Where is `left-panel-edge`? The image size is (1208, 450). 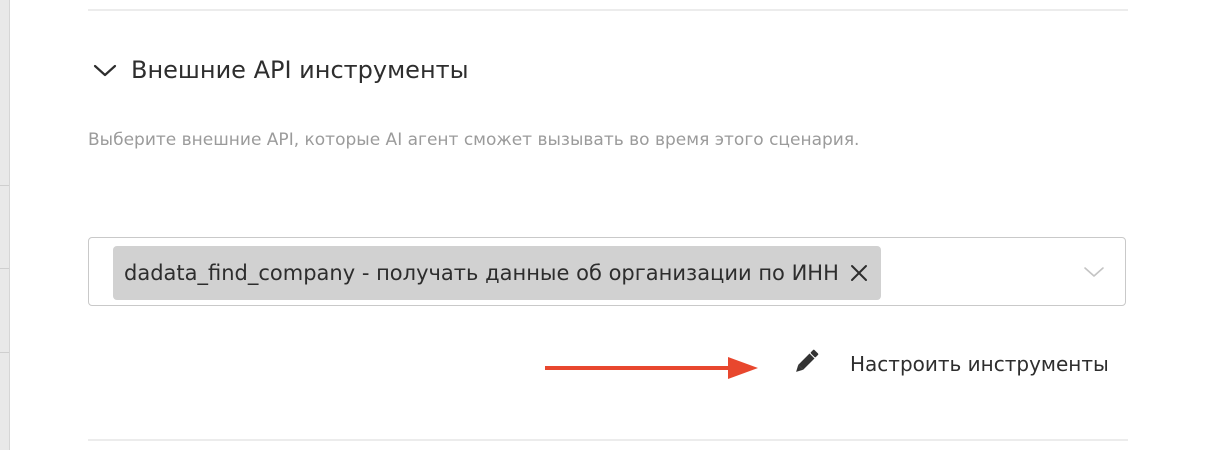 left-panel-edge is located at coordinates (5, 225).